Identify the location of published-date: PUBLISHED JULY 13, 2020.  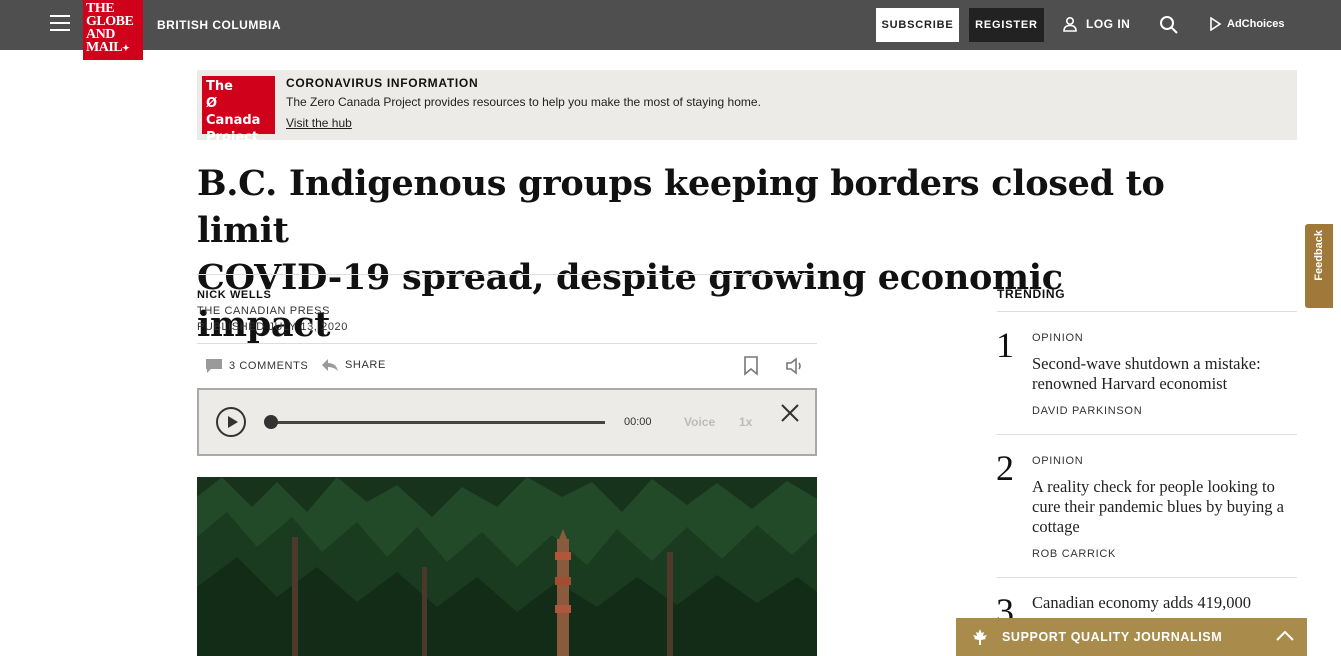
(272, 327).